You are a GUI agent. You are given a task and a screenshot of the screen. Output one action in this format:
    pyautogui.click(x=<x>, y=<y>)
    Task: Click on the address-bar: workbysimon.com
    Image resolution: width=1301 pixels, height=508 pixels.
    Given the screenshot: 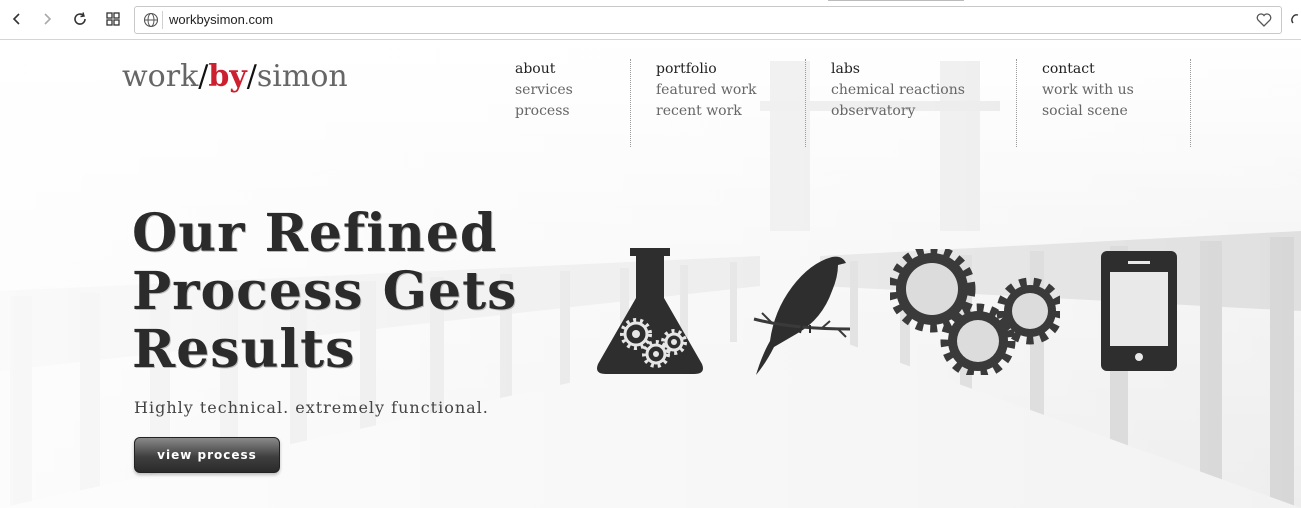 What is the action you would take?
    pyautogui.click(x=708, y=20)
    